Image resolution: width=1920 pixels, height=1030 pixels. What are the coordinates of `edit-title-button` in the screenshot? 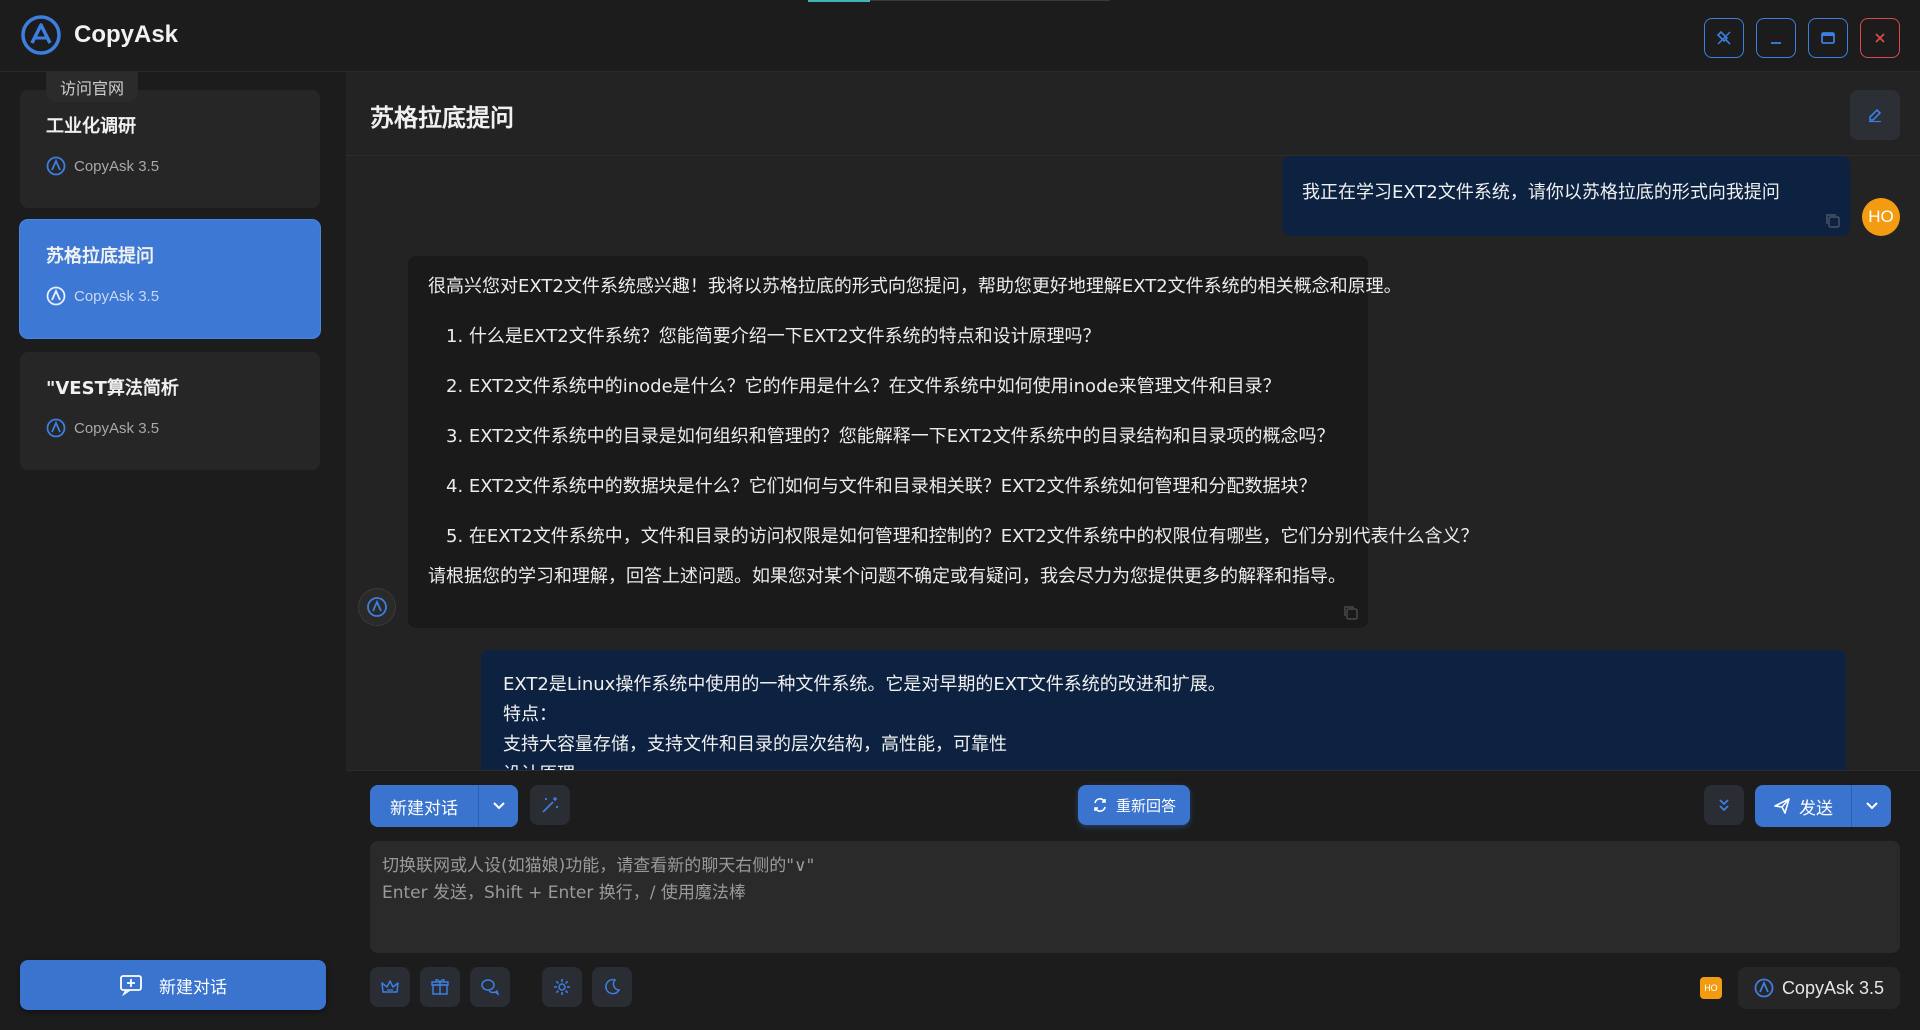 It's located at (1875, 115).